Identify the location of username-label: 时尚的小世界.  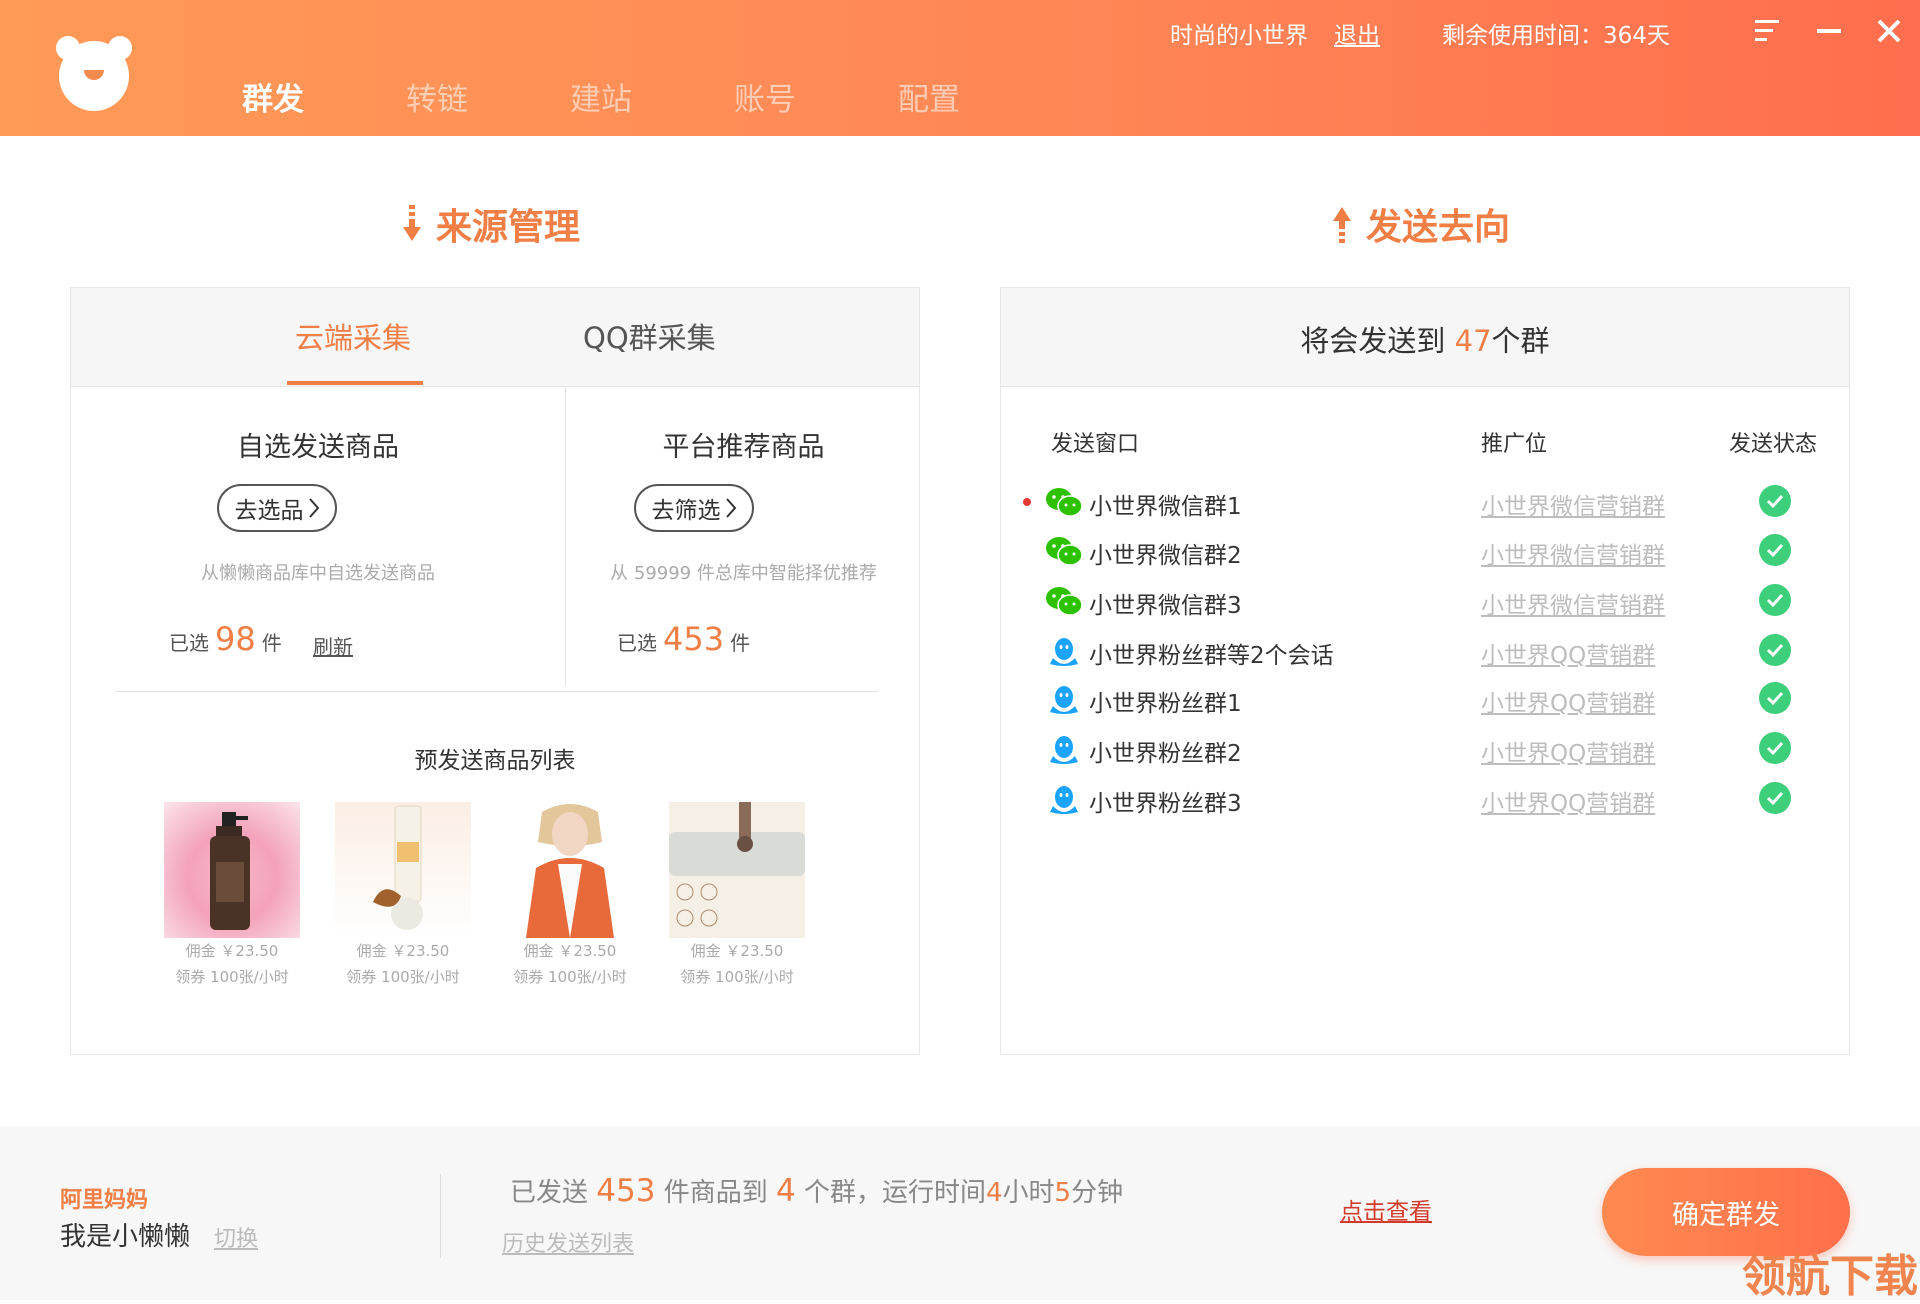
(1239, 36).